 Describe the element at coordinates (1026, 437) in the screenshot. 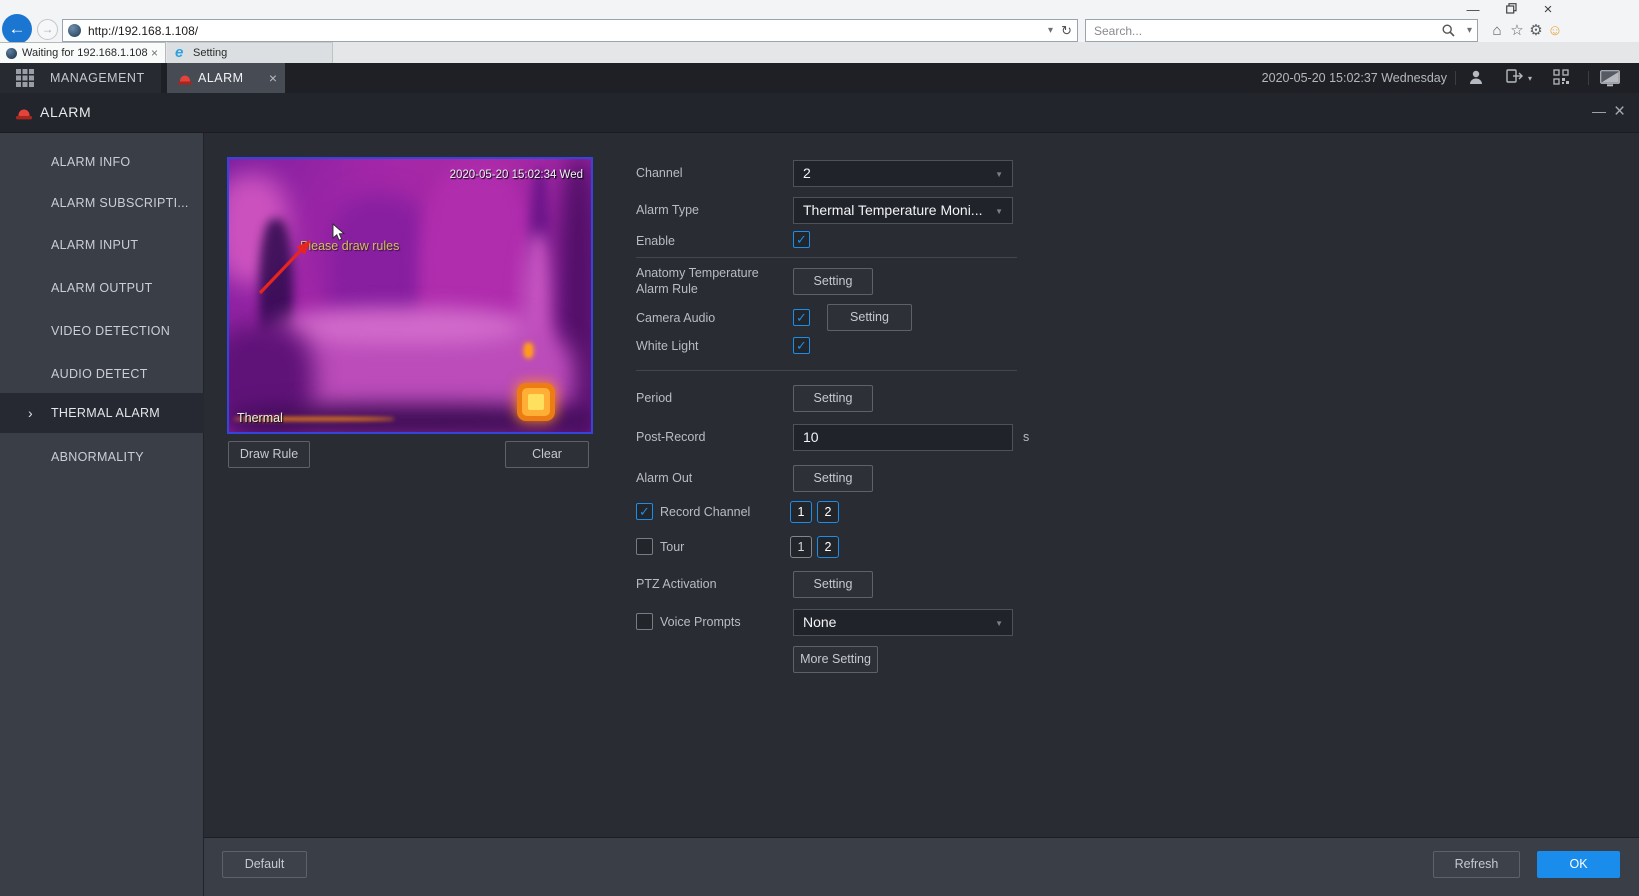

I see `post-record-unit: s` at that location.